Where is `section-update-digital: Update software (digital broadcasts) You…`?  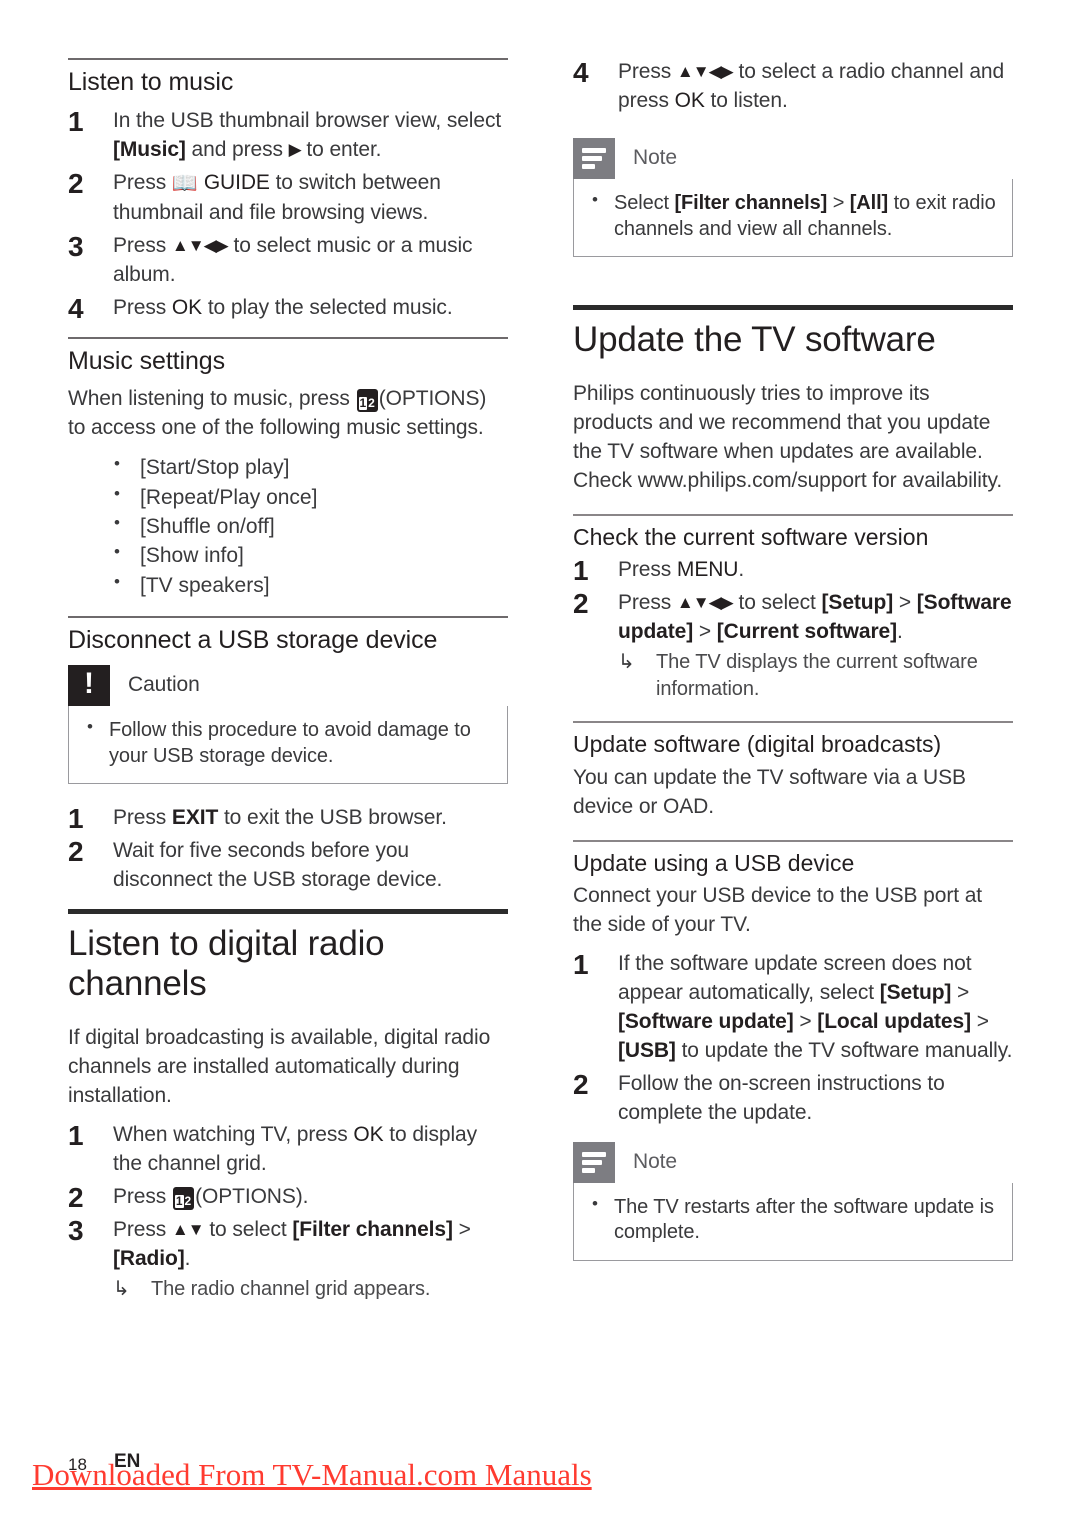 section-update-digital: Update software (digital broadcasts) You… is located at coordinates (793, 771).